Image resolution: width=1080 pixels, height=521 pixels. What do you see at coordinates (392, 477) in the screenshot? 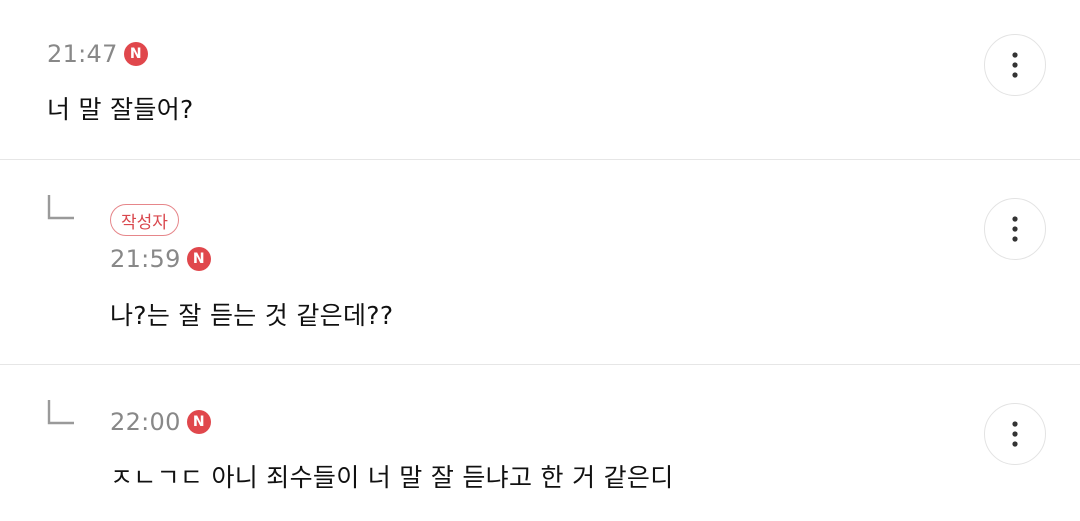
I see `comment-text: ㅈㄴㄱㄷ 아니 죄수들이 너 말 잘 듣냐고 한 거 같은디` at bounding box center [392, 477].